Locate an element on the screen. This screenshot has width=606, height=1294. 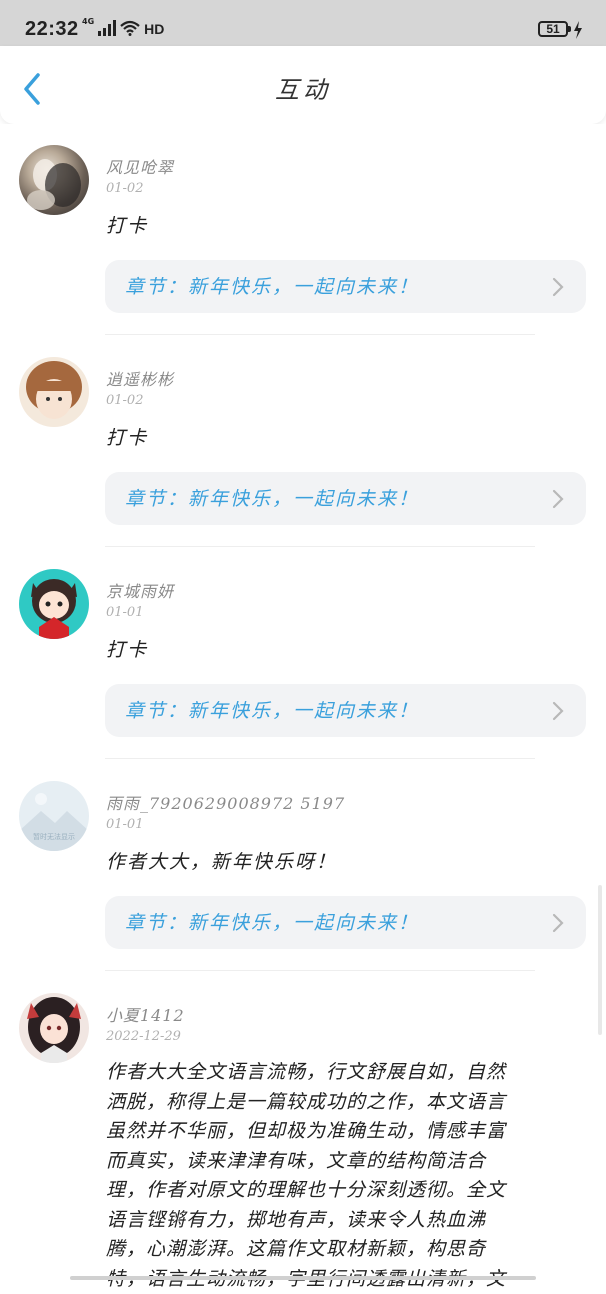
user-name: 雨雨_7920629008972 5197 is located at coordinates (225, 802).